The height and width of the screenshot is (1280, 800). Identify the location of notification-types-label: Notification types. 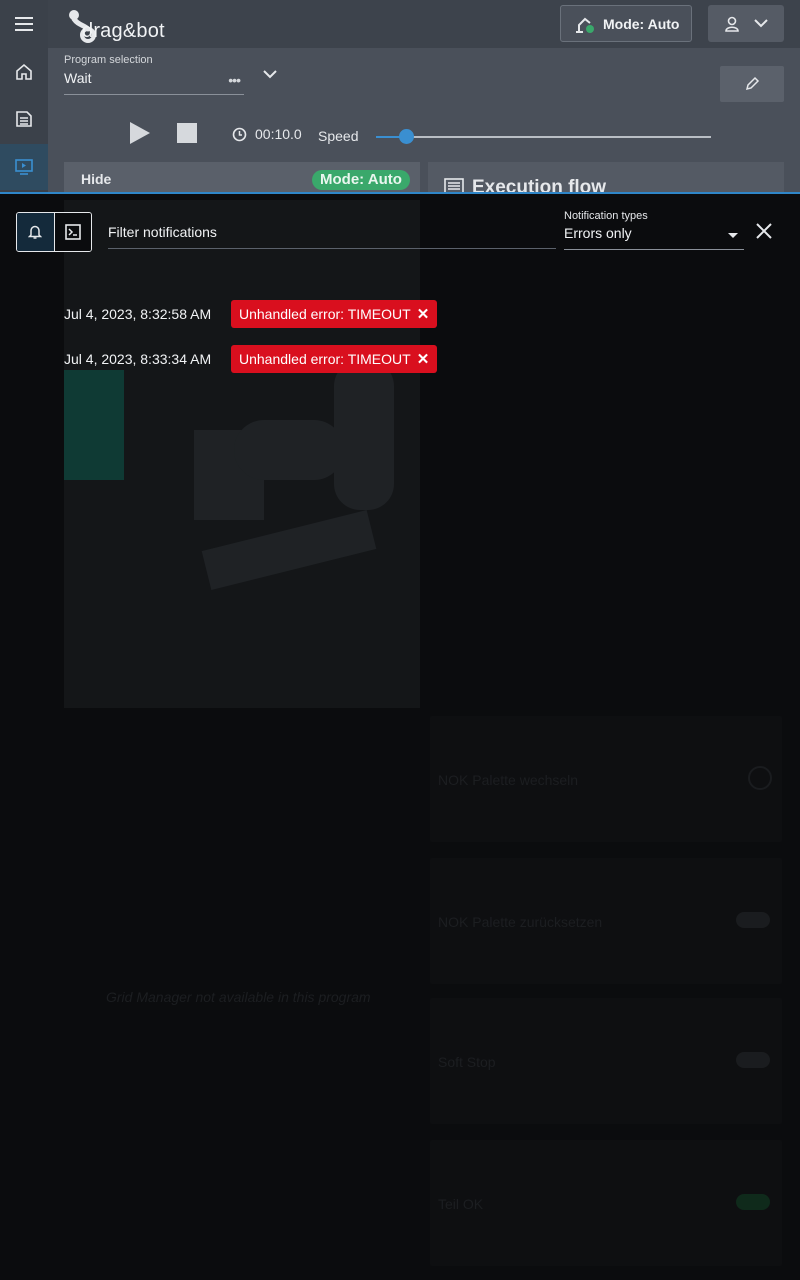
(606, 216).